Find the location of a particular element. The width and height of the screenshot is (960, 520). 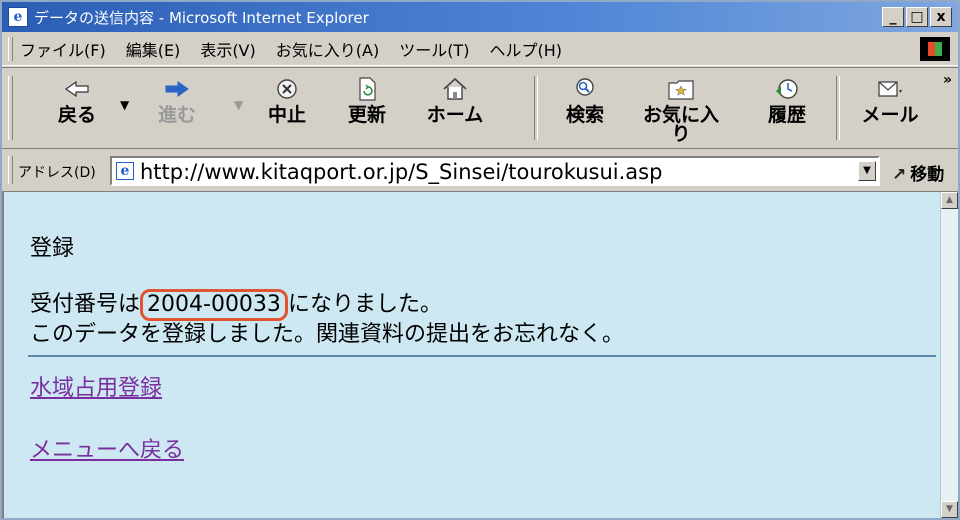

address-dropdown-icon: ▼ is located at coordinates (867, 171).